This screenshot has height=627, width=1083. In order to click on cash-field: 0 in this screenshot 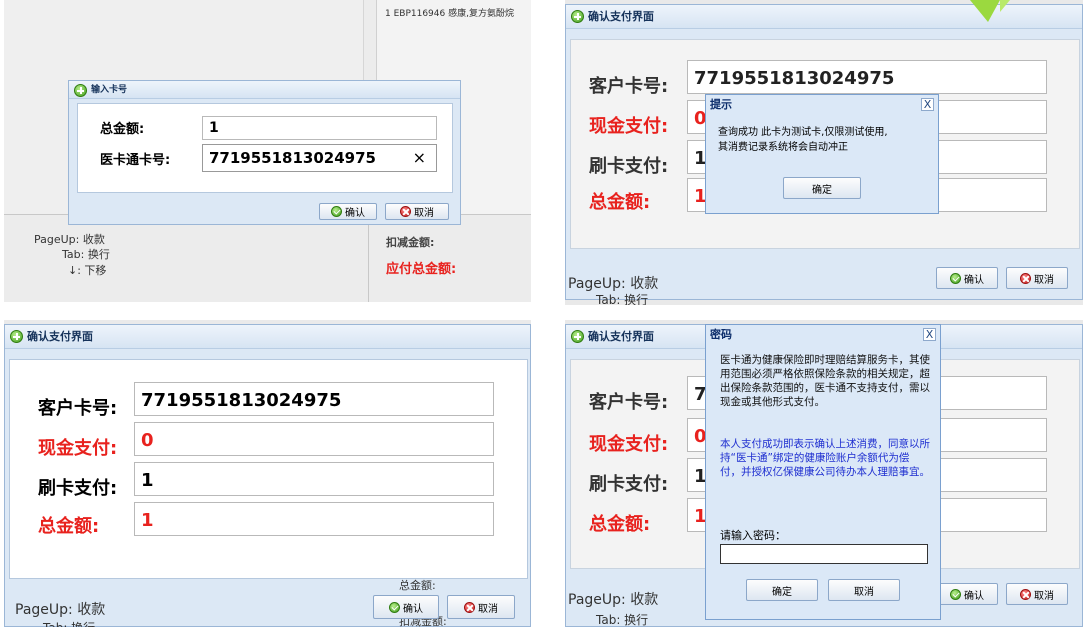, I will do `click(314, 439)`.